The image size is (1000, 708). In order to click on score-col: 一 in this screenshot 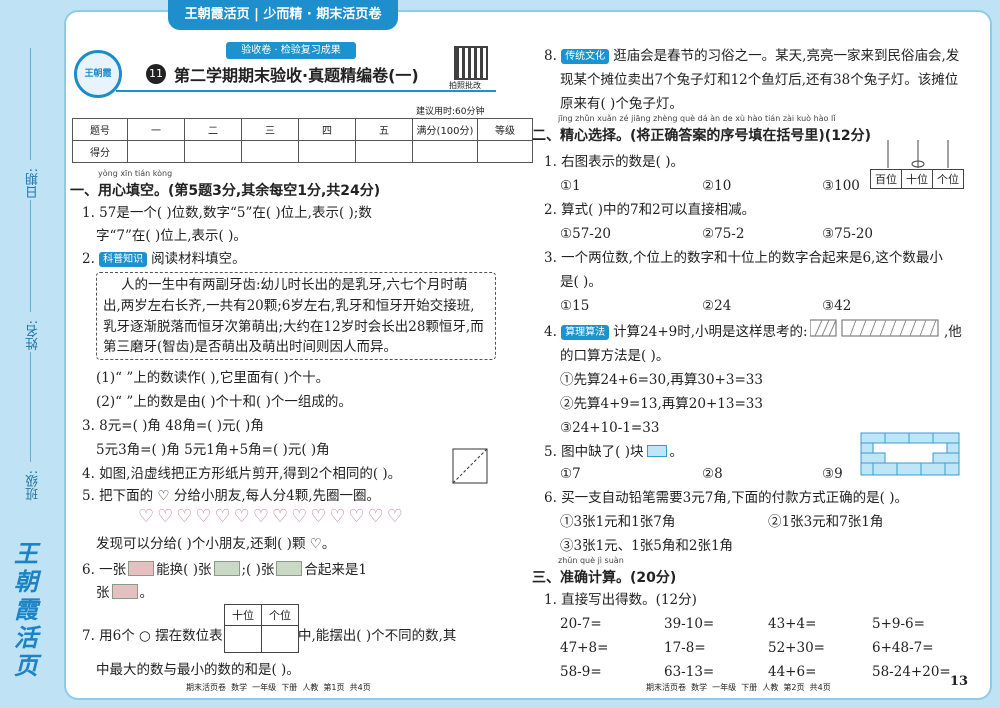, I will do `click(156, 129)`.